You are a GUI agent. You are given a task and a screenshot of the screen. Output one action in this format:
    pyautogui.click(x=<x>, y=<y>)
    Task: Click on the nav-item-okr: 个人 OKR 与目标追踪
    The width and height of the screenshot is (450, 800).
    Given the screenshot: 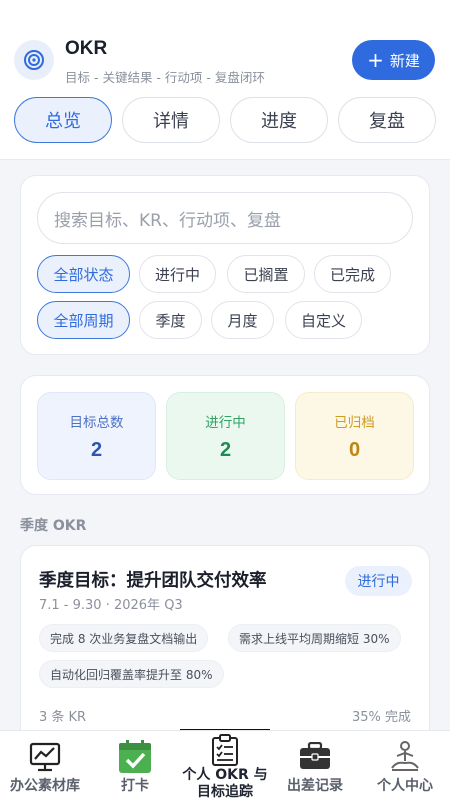 What is the action you would take?
    pyautogui.click(x=225, y=765)
    